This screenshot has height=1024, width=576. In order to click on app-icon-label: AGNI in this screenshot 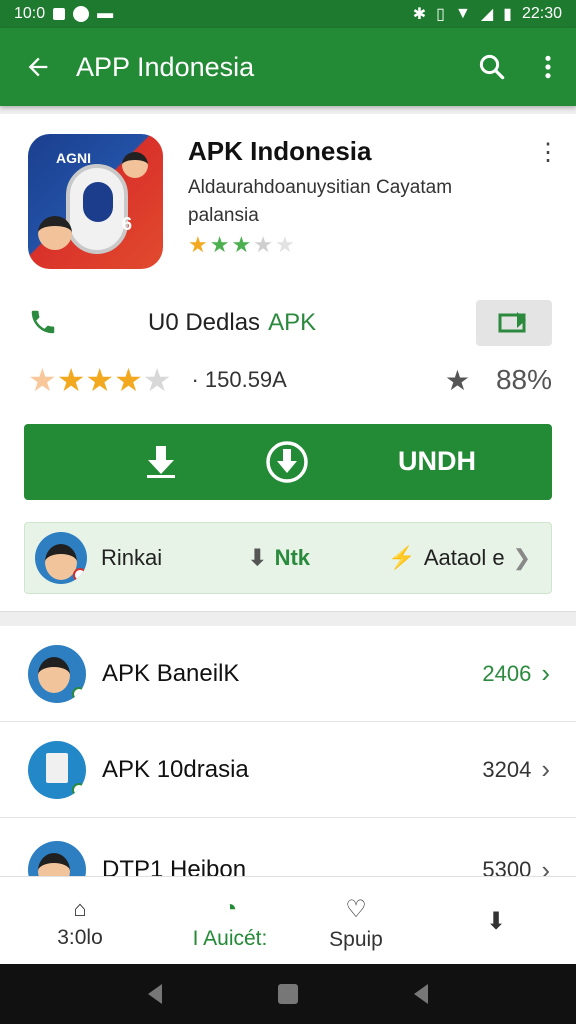, I will do `click(73, 158)`.